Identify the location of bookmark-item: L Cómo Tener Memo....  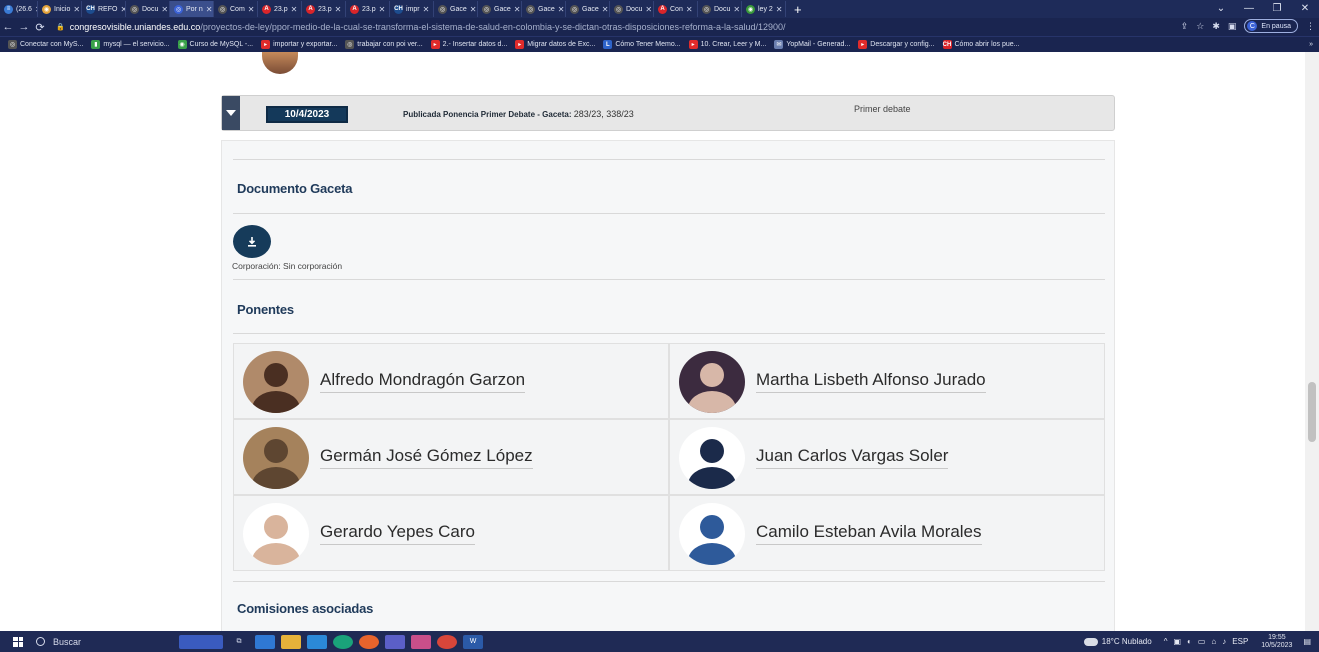
(642, 44).